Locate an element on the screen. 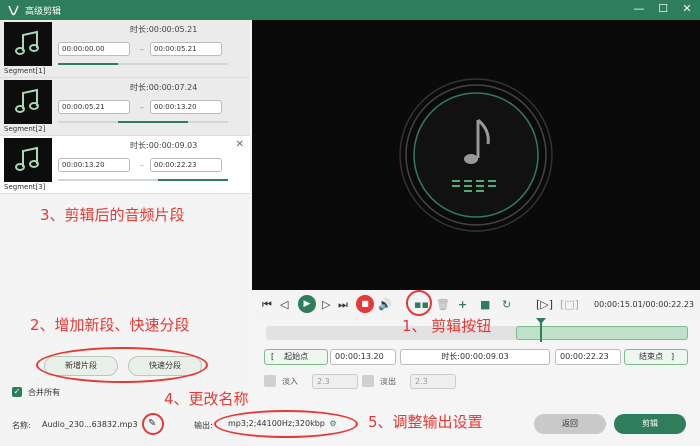 The width and height of the screenshot is (700, 446). next-frame-icon: ▷ is located at coordinates (326, 304).